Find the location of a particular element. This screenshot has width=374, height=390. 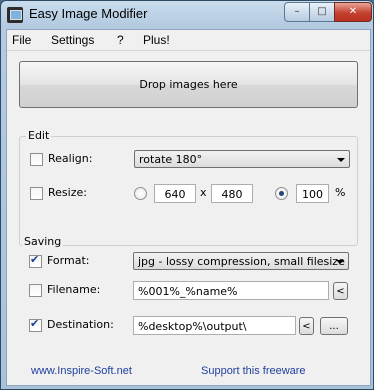

format-label: Format: is located at coordinates (68, 260).